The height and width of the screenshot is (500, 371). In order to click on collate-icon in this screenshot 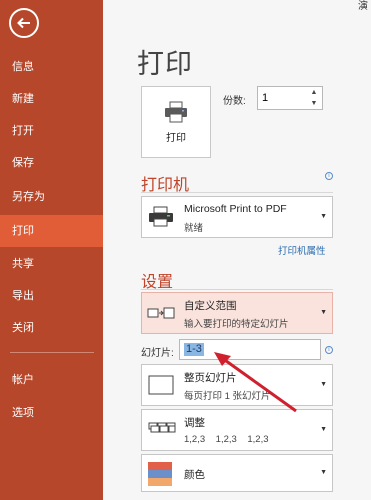, I will do `click(162, 427)`.